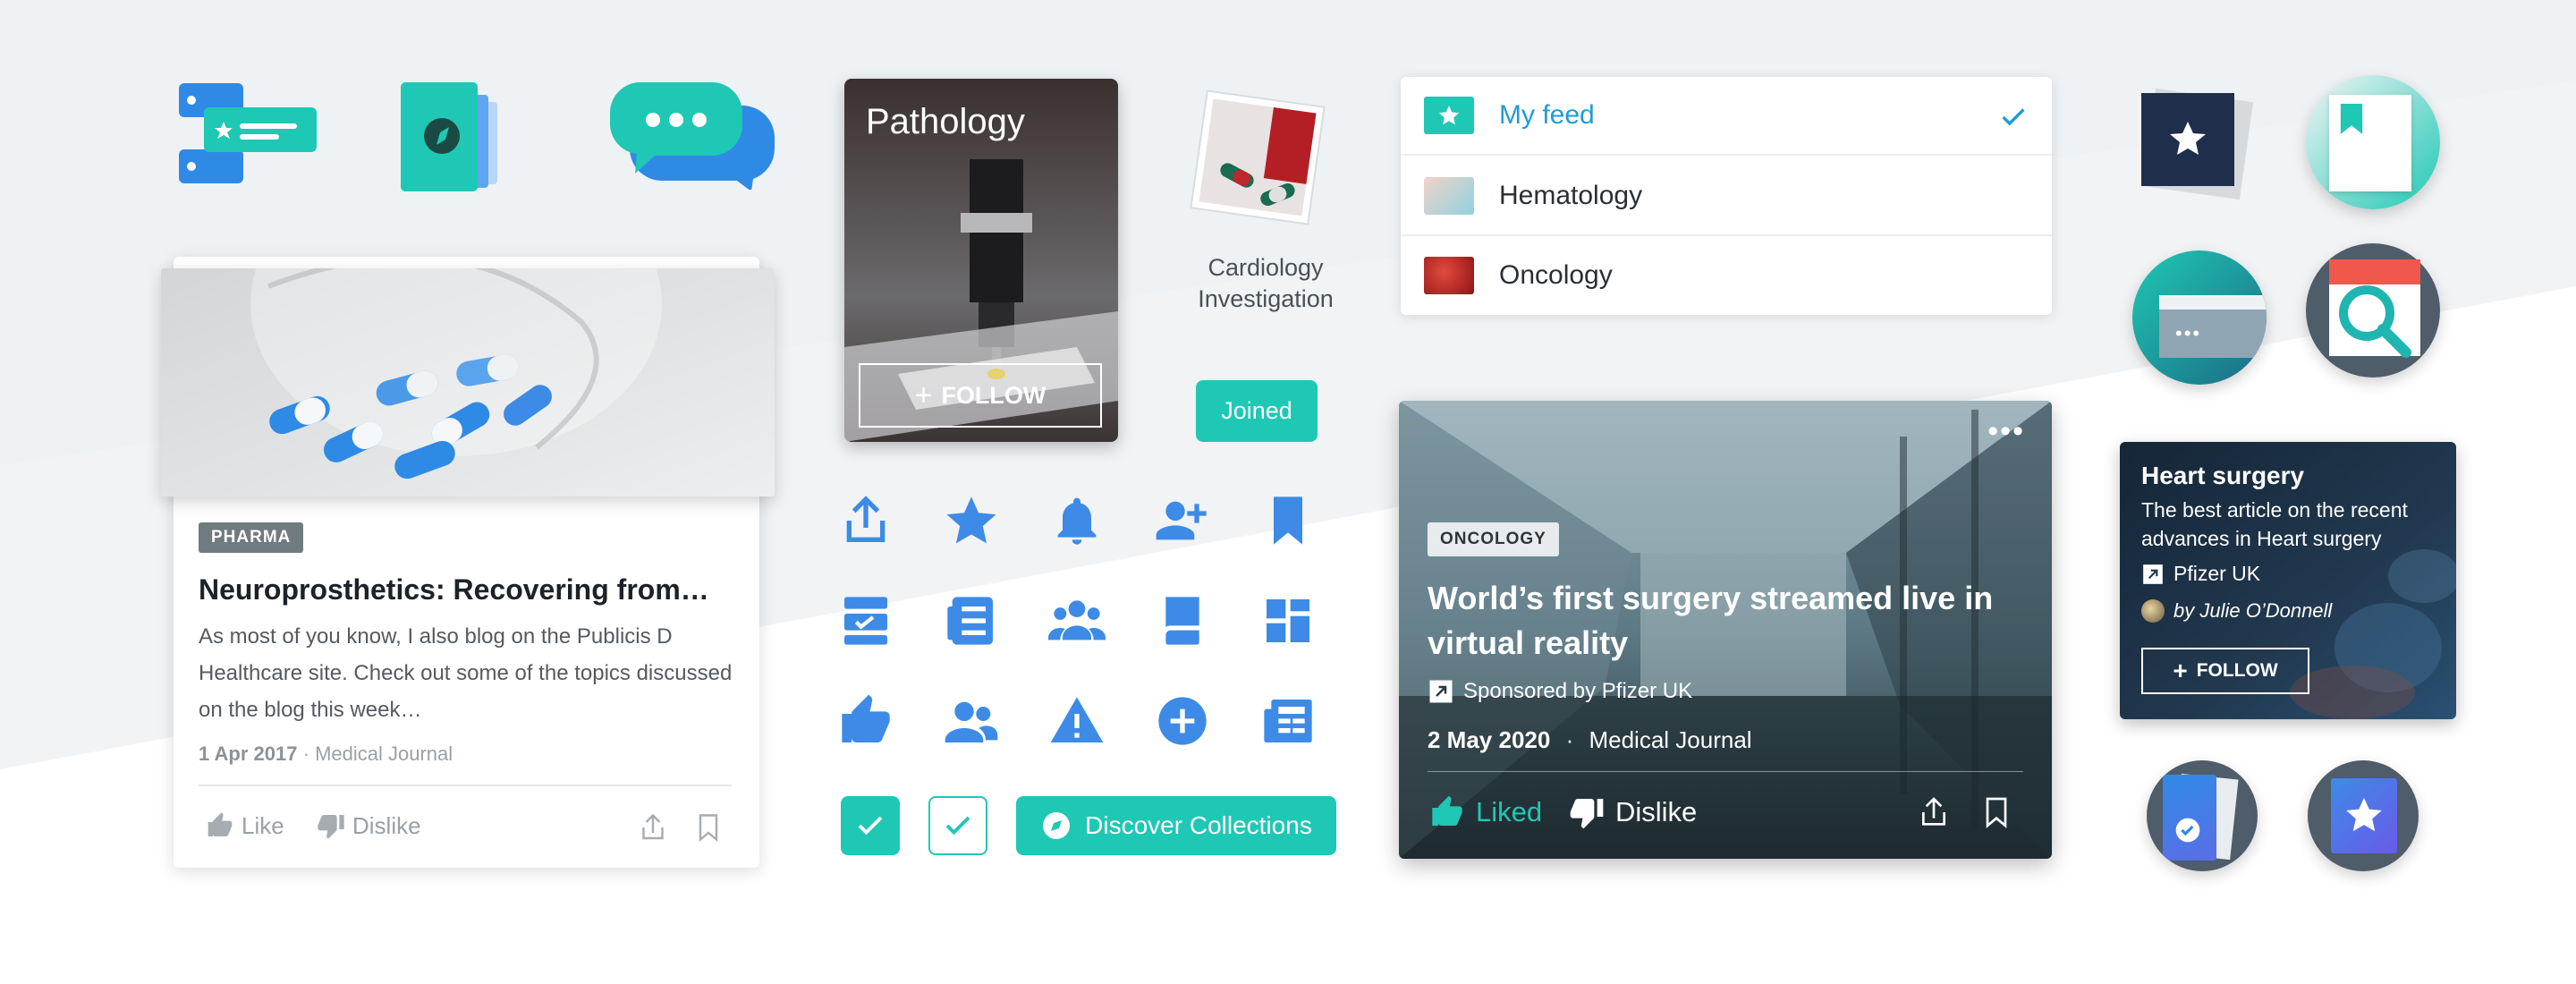 Image resolution: width=2576 pixels, height=984 pixels. Describe the element at coordinates (1288, 721) in the screenshot. I see `newspaper-icon` at that location.